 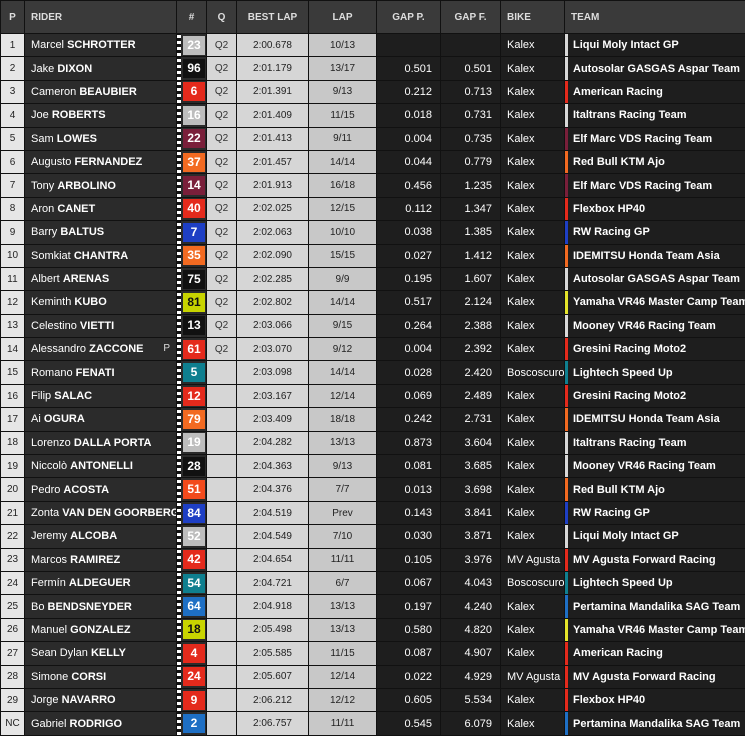 I want to click on col-header-rider: RIDER, so click(x=101, y=17).